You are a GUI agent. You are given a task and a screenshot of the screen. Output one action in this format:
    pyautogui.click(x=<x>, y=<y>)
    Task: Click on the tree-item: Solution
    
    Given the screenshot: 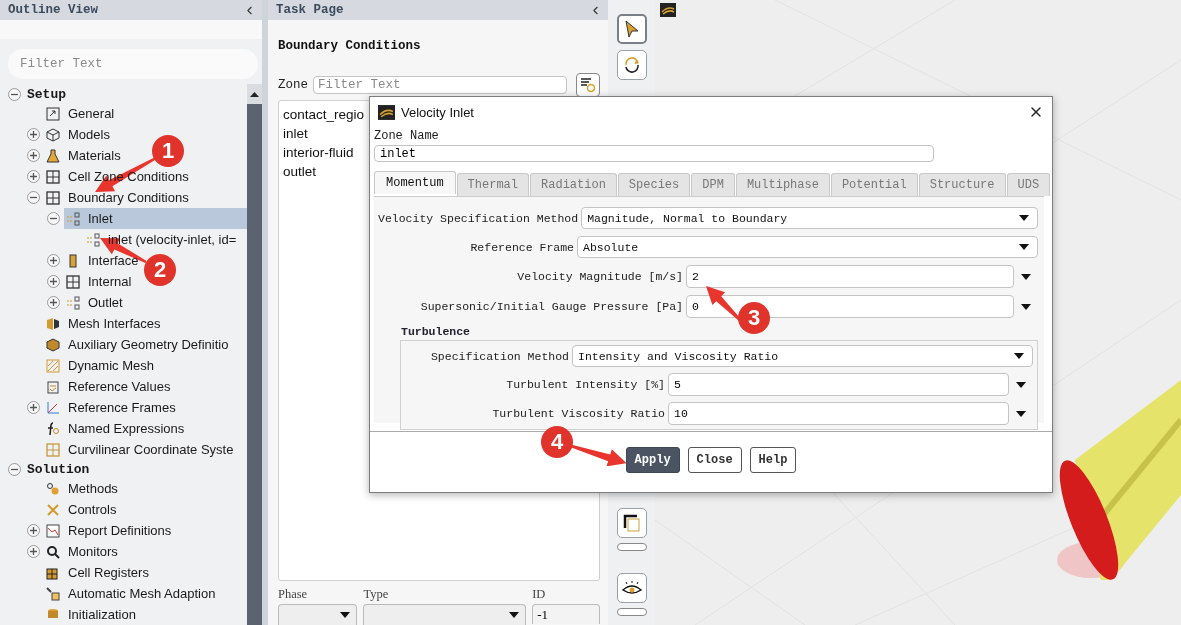 What is the action you would take?
    pyautogui.click(x=60, y=469)
    